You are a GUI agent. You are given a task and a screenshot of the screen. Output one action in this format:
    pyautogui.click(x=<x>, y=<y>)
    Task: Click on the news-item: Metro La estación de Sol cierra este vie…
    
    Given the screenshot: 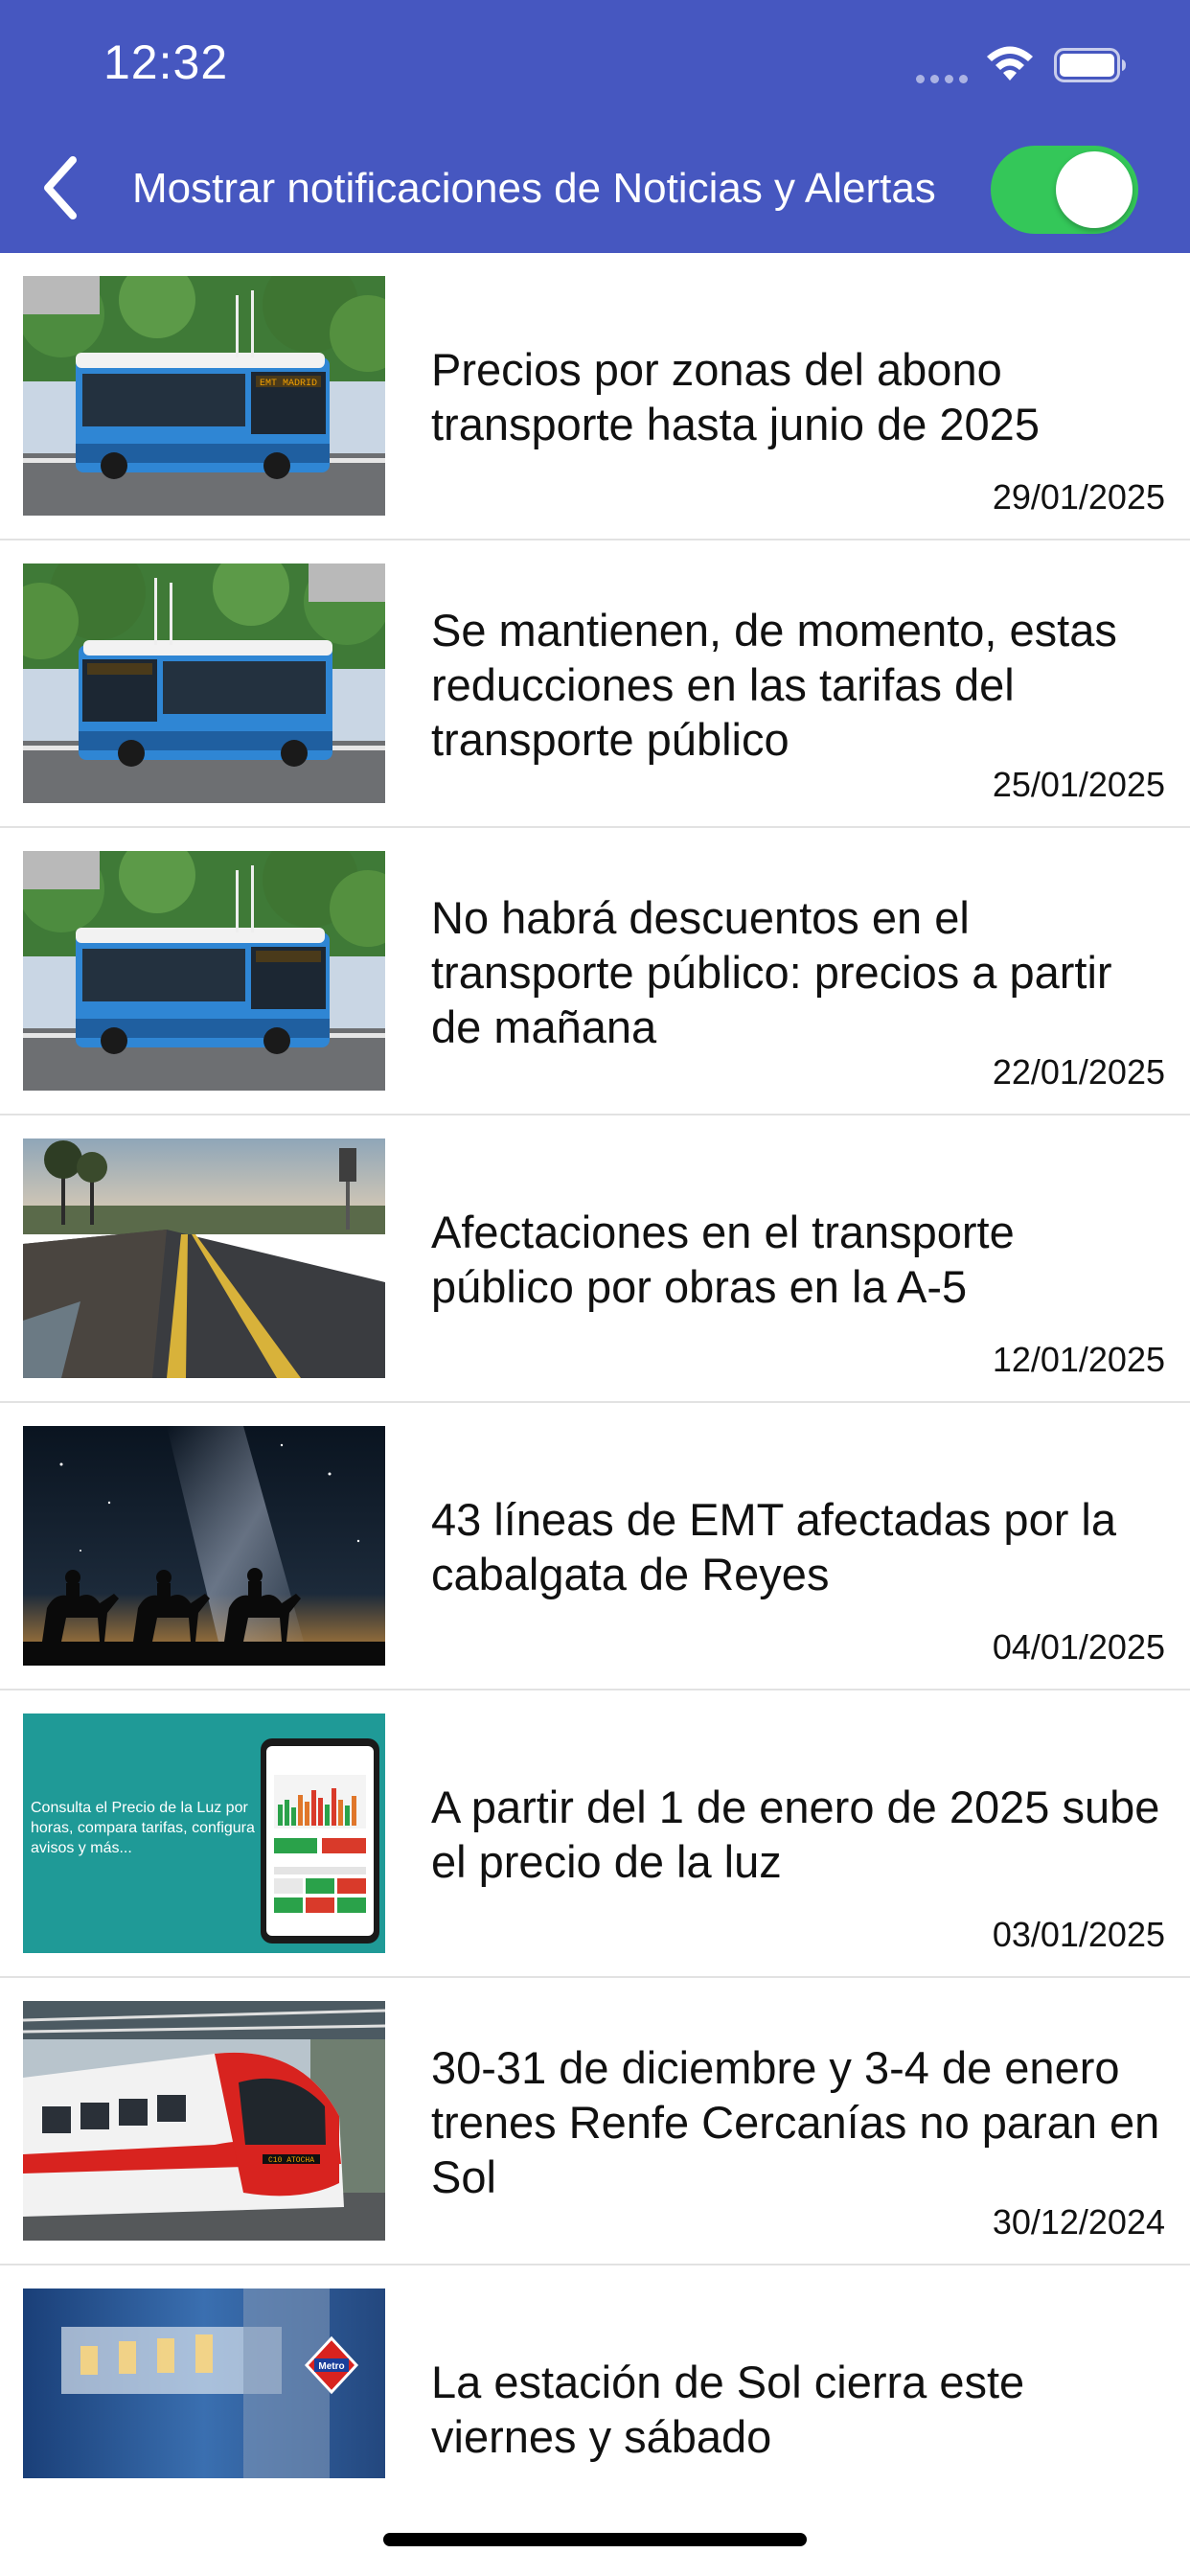 What is the action you would take?
    pyautogui.click(x=595, y=2409)
    